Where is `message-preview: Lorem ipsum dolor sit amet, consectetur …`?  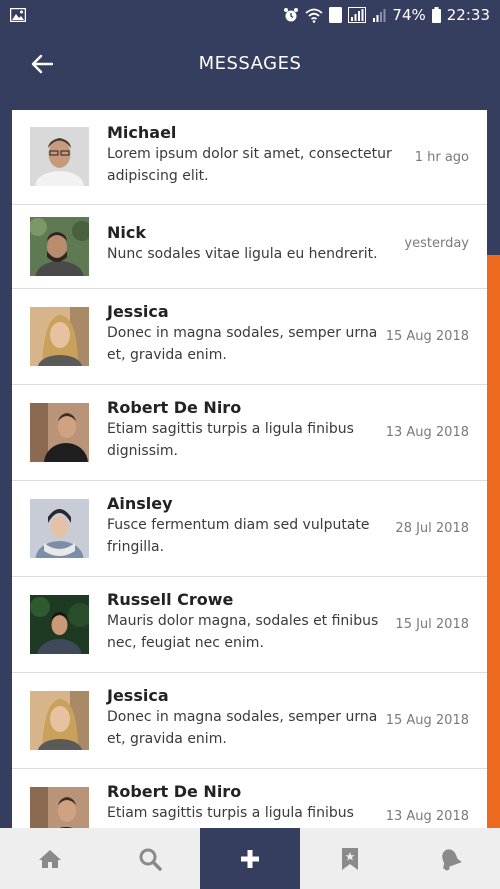
message-preview: Lorem ipsum dolor sit amet, consectetur … is located at coordinates (249, 165).